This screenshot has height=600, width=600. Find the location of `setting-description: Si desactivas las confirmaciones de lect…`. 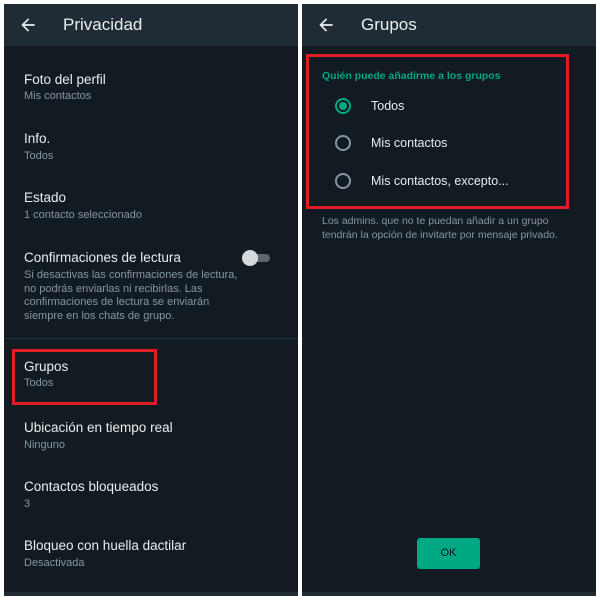

setting-description: Si desactivas las confirmaciones de lect… is located at coordinates (131, 295).